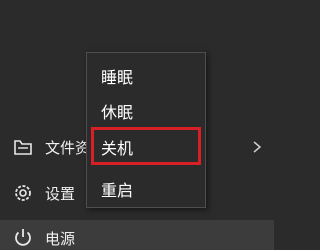 This screenshot has height=250, width=320. I want to click on gear-icon, so click(23, 193).